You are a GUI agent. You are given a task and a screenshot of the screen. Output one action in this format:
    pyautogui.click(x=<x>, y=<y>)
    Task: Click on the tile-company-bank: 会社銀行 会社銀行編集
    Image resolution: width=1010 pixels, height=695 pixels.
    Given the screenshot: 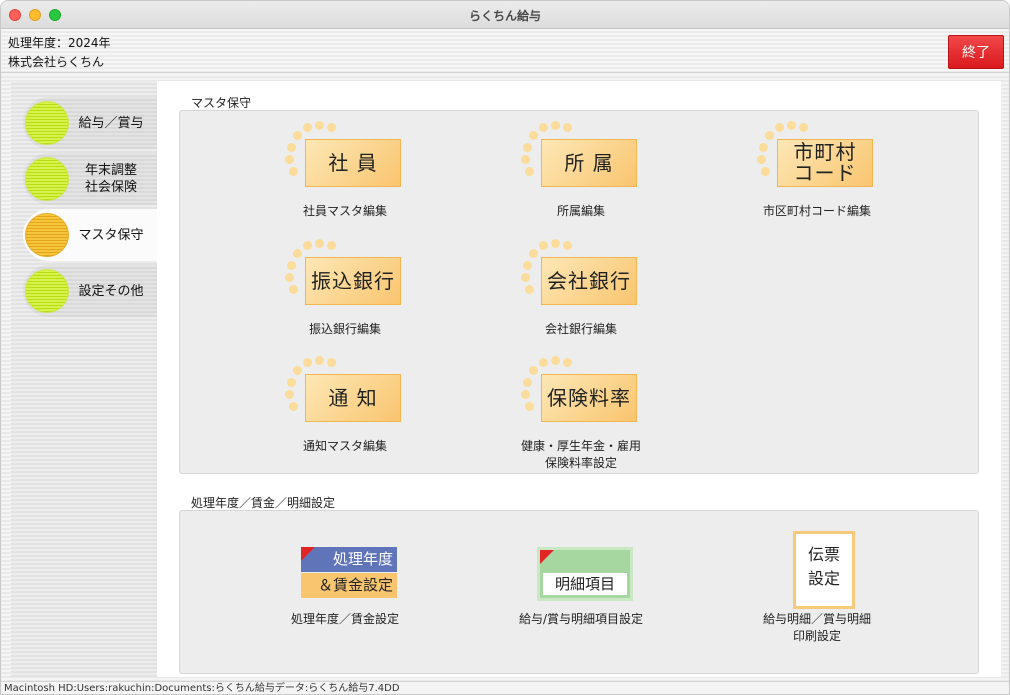 What is the action you would take?
    pyautogui.click(x=581, y=288)
    